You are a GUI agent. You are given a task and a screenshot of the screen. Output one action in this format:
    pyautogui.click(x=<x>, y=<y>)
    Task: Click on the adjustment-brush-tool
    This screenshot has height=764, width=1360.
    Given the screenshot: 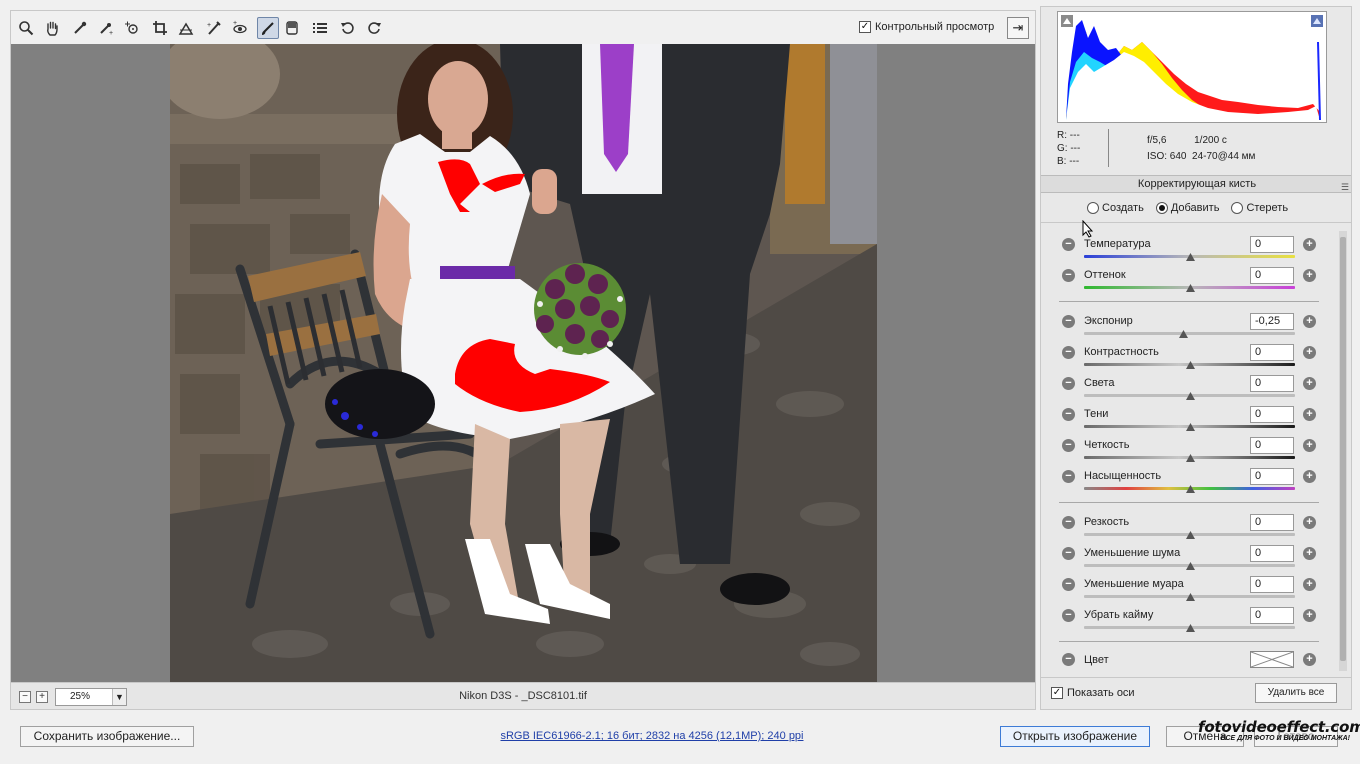 What is the action you would take?
    pyautogui.click(x=268, y=28)
    